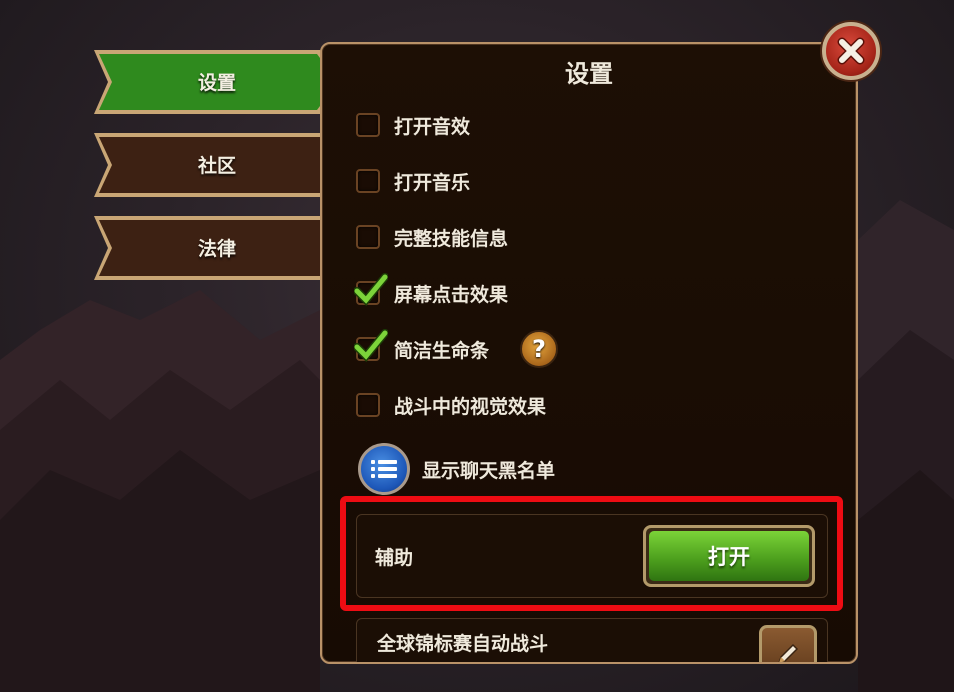 Image resolution: width=954 pixels, height=692 pixels. I want to click on highlight-frame, so click(591, 553).